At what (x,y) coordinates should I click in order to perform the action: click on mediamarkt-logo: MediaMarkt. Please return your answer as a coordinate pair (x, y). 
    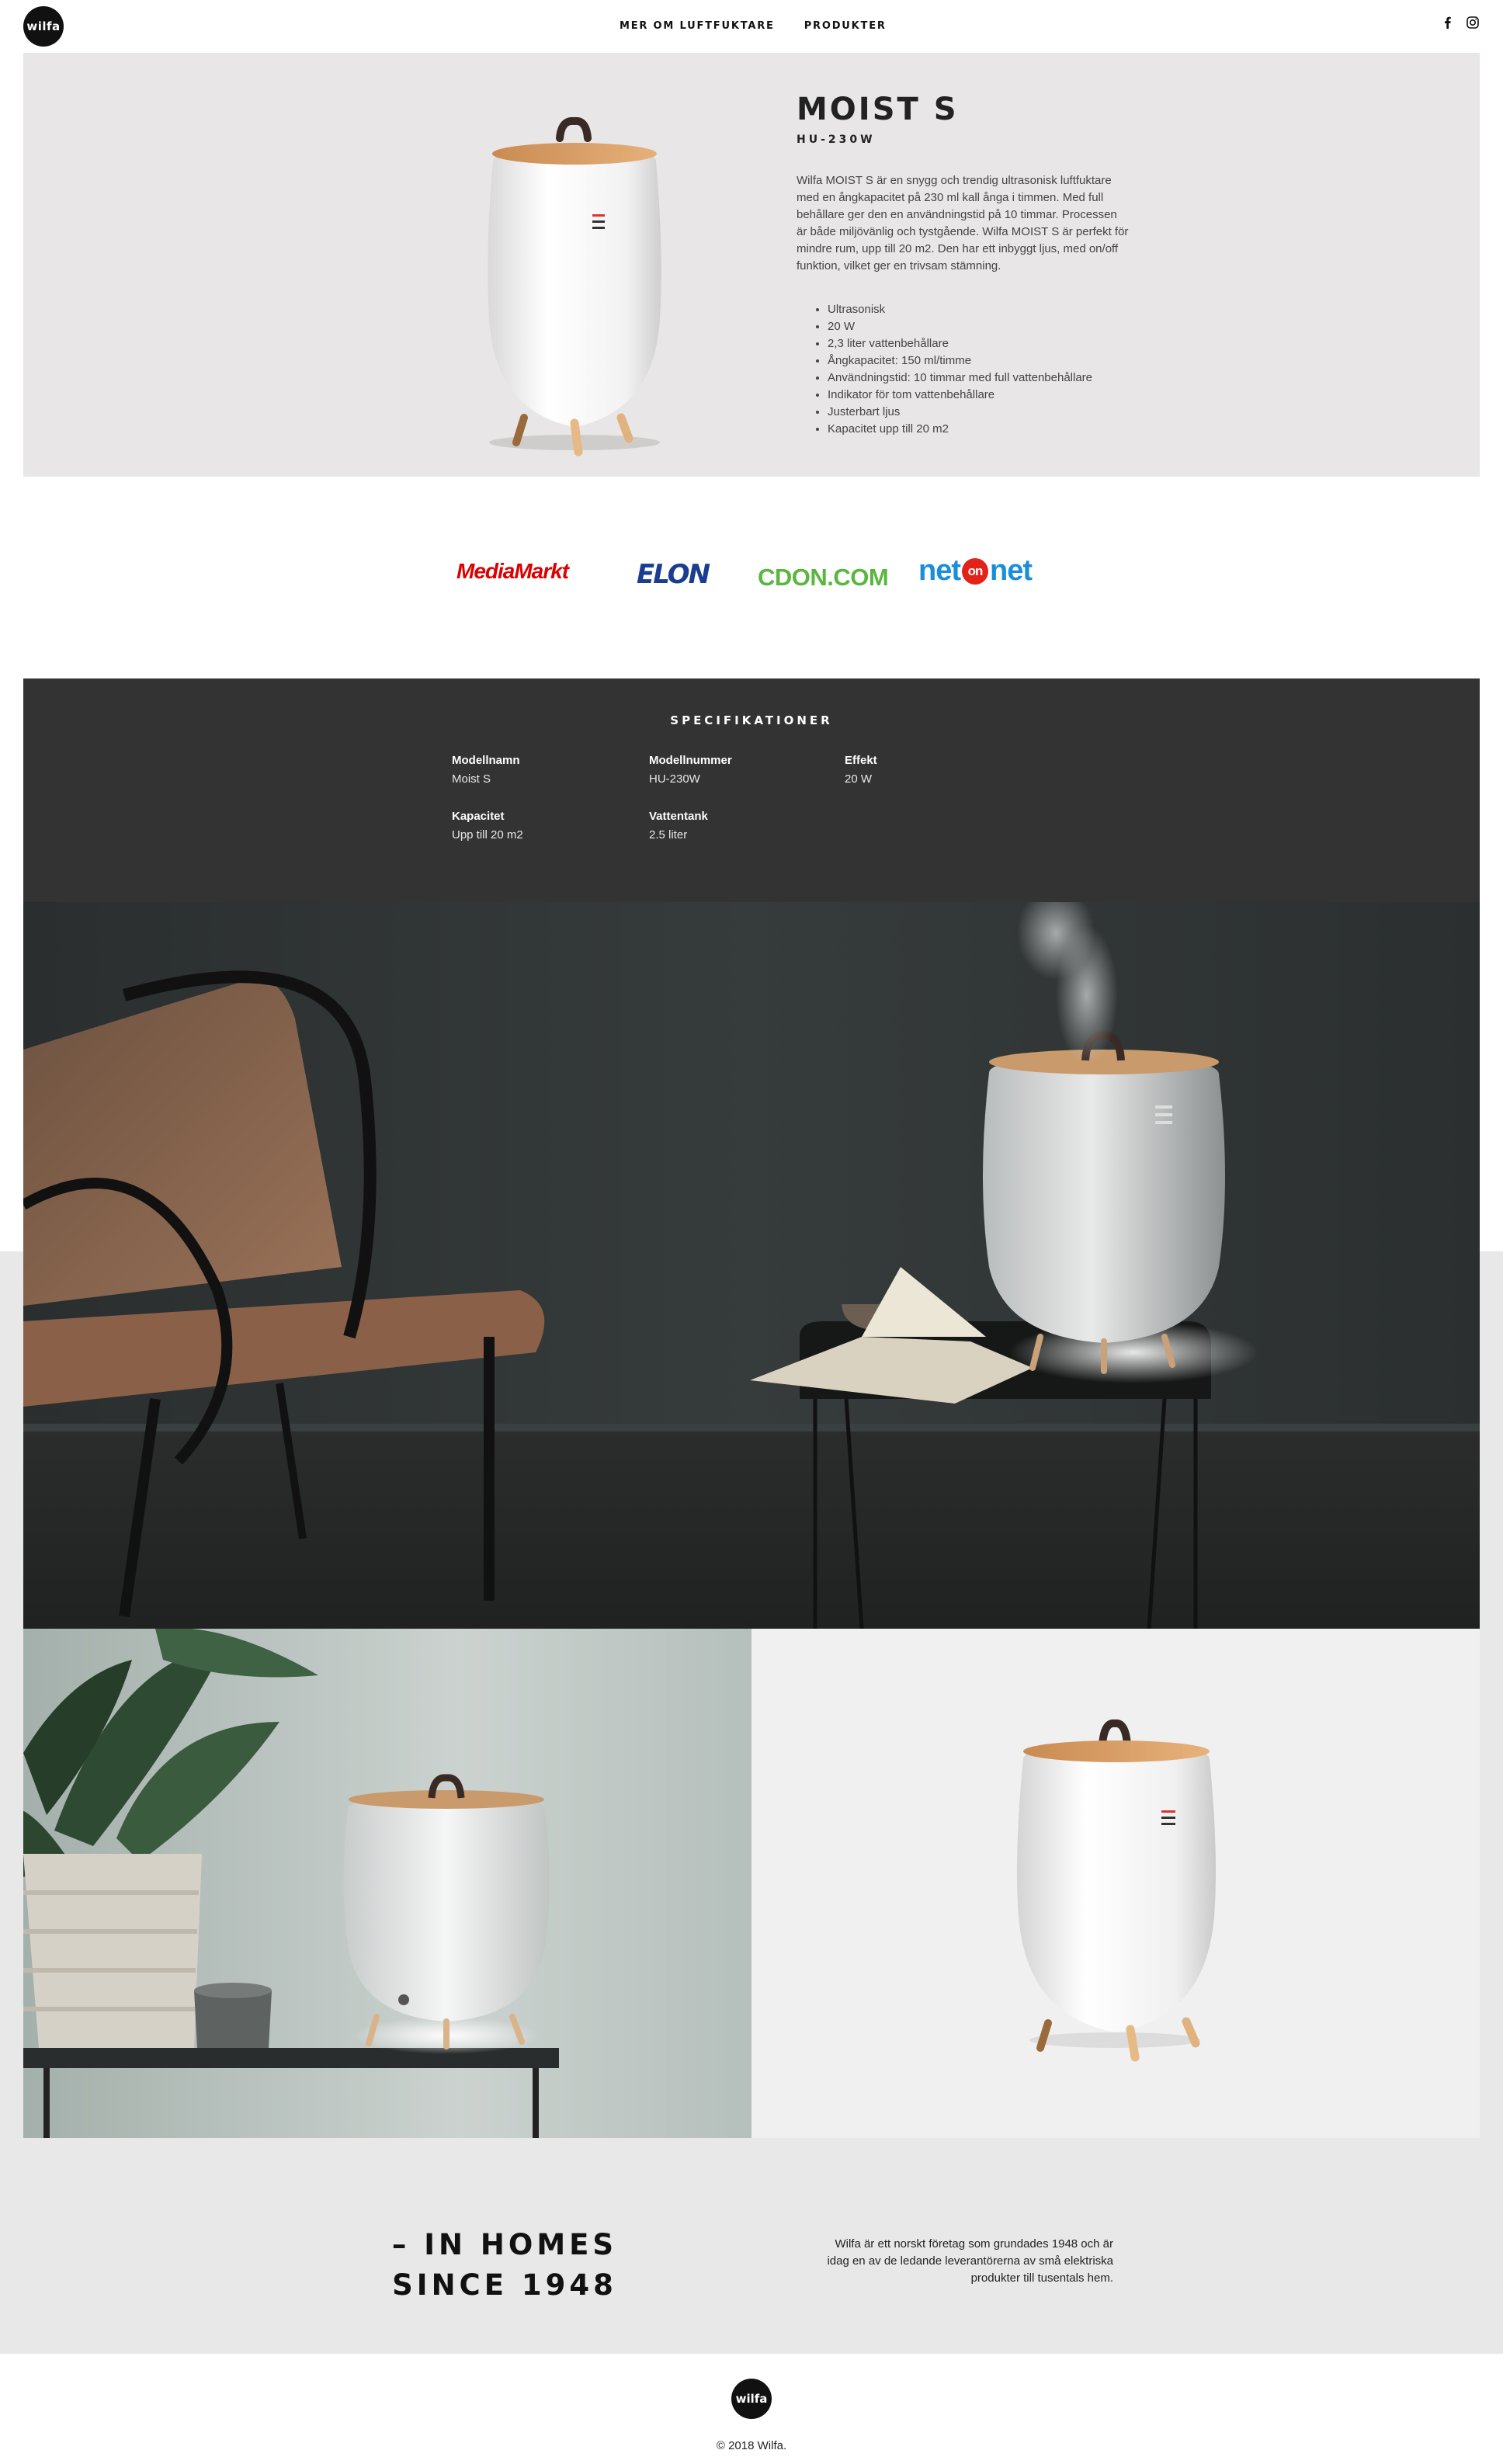
    Looking at the image, I should click on (512, 571).